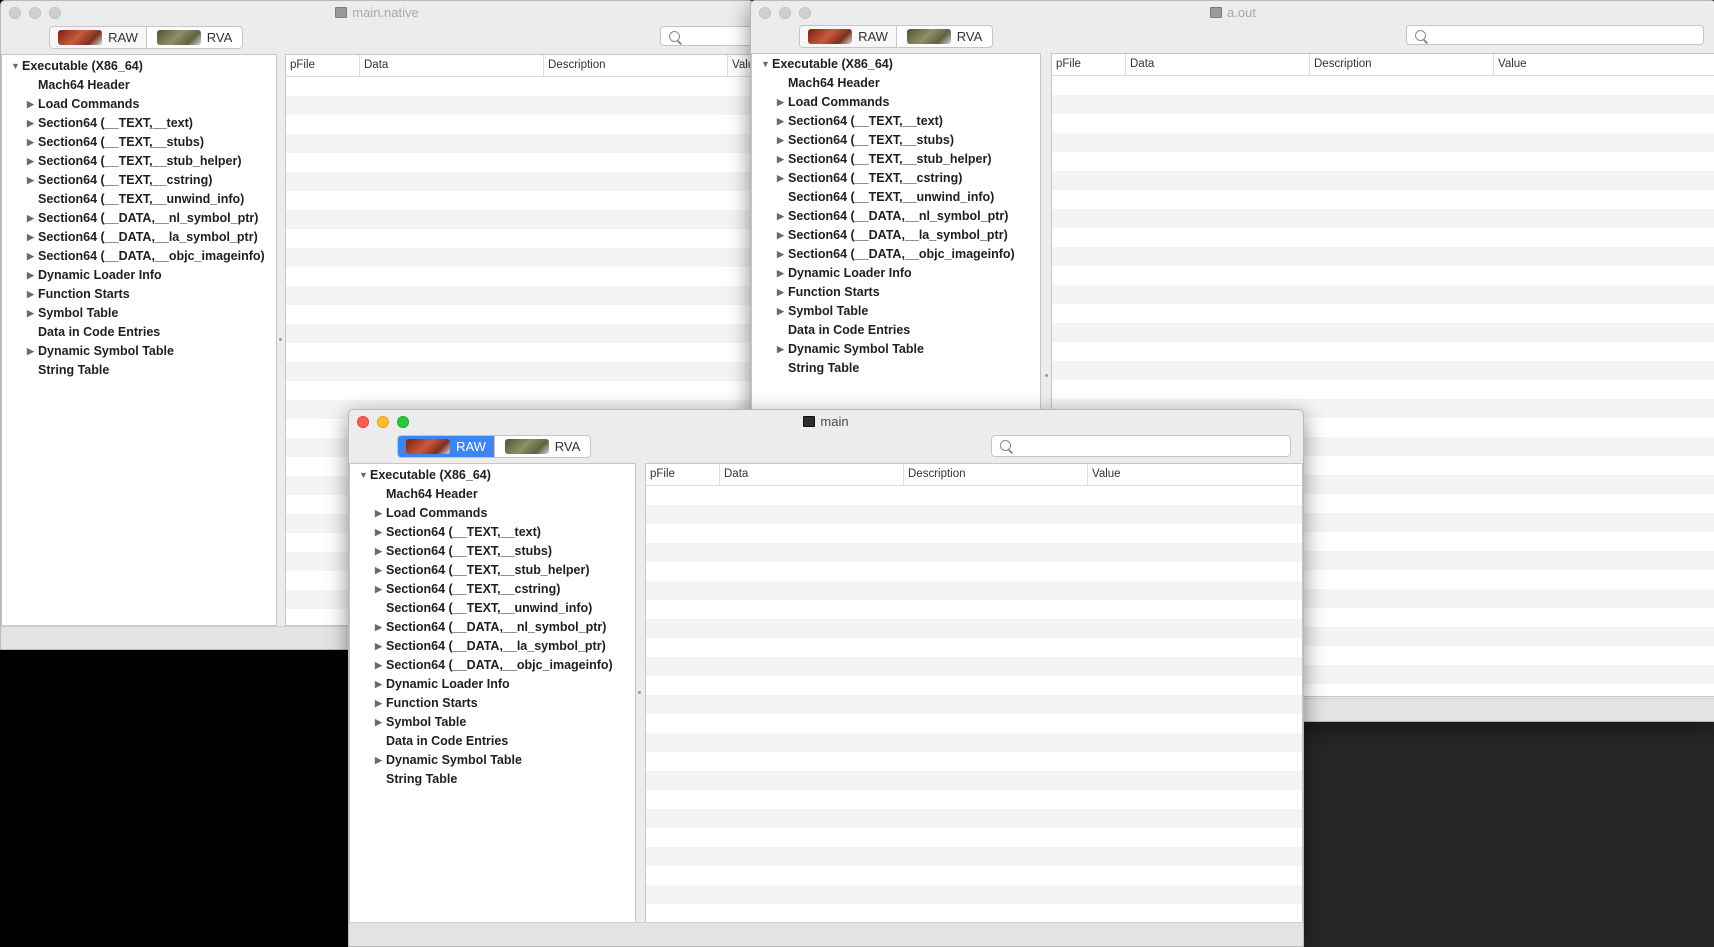 The image size is (1714, 947). Describe the element at coordinates (377, 13) in the screenshot. I see `titlebar: main.native` at that location.